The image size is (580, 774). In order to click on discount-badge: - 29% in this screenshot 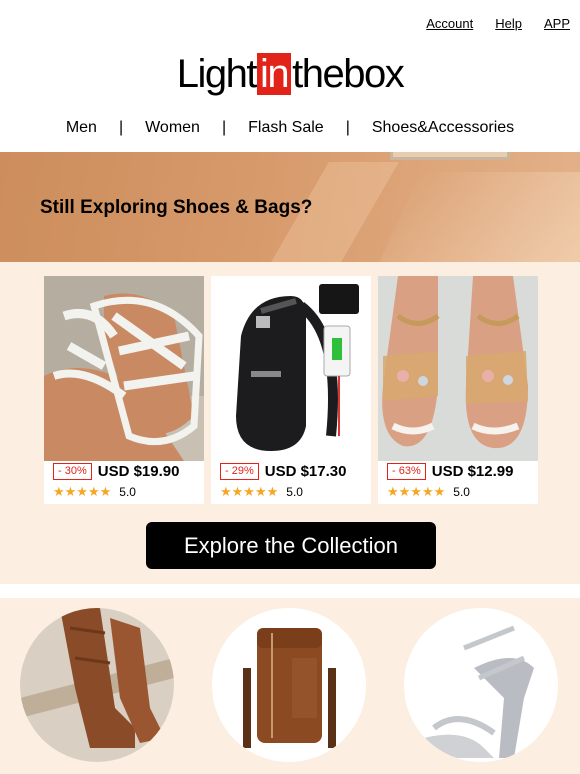, I will do `click(239, 471)`.